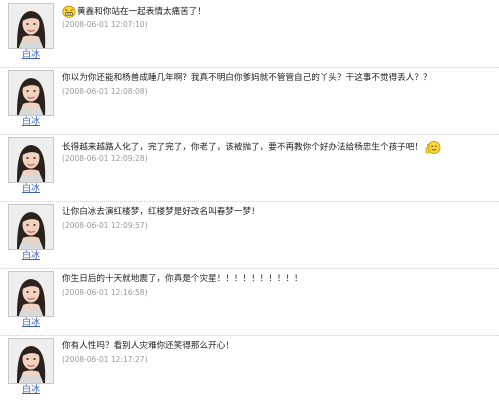 This screenshot has height=405, width=499. I want to click on comment-timestamp: (2008-06-01 12:08:08), so click(105, 91).